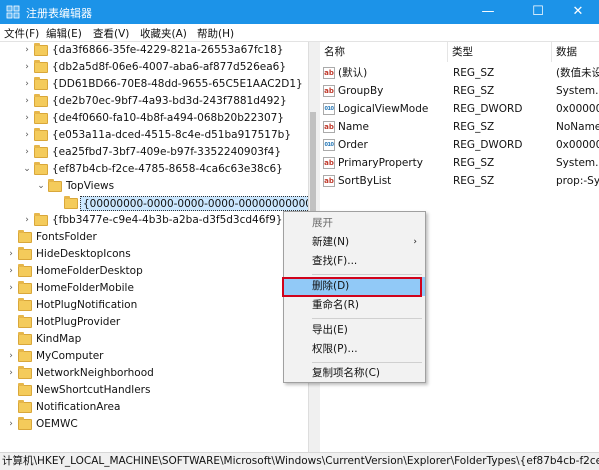  Describe the element at coordinates (354, 223) in the screenshot. I see `menu-item-expand: 展开` at that location.